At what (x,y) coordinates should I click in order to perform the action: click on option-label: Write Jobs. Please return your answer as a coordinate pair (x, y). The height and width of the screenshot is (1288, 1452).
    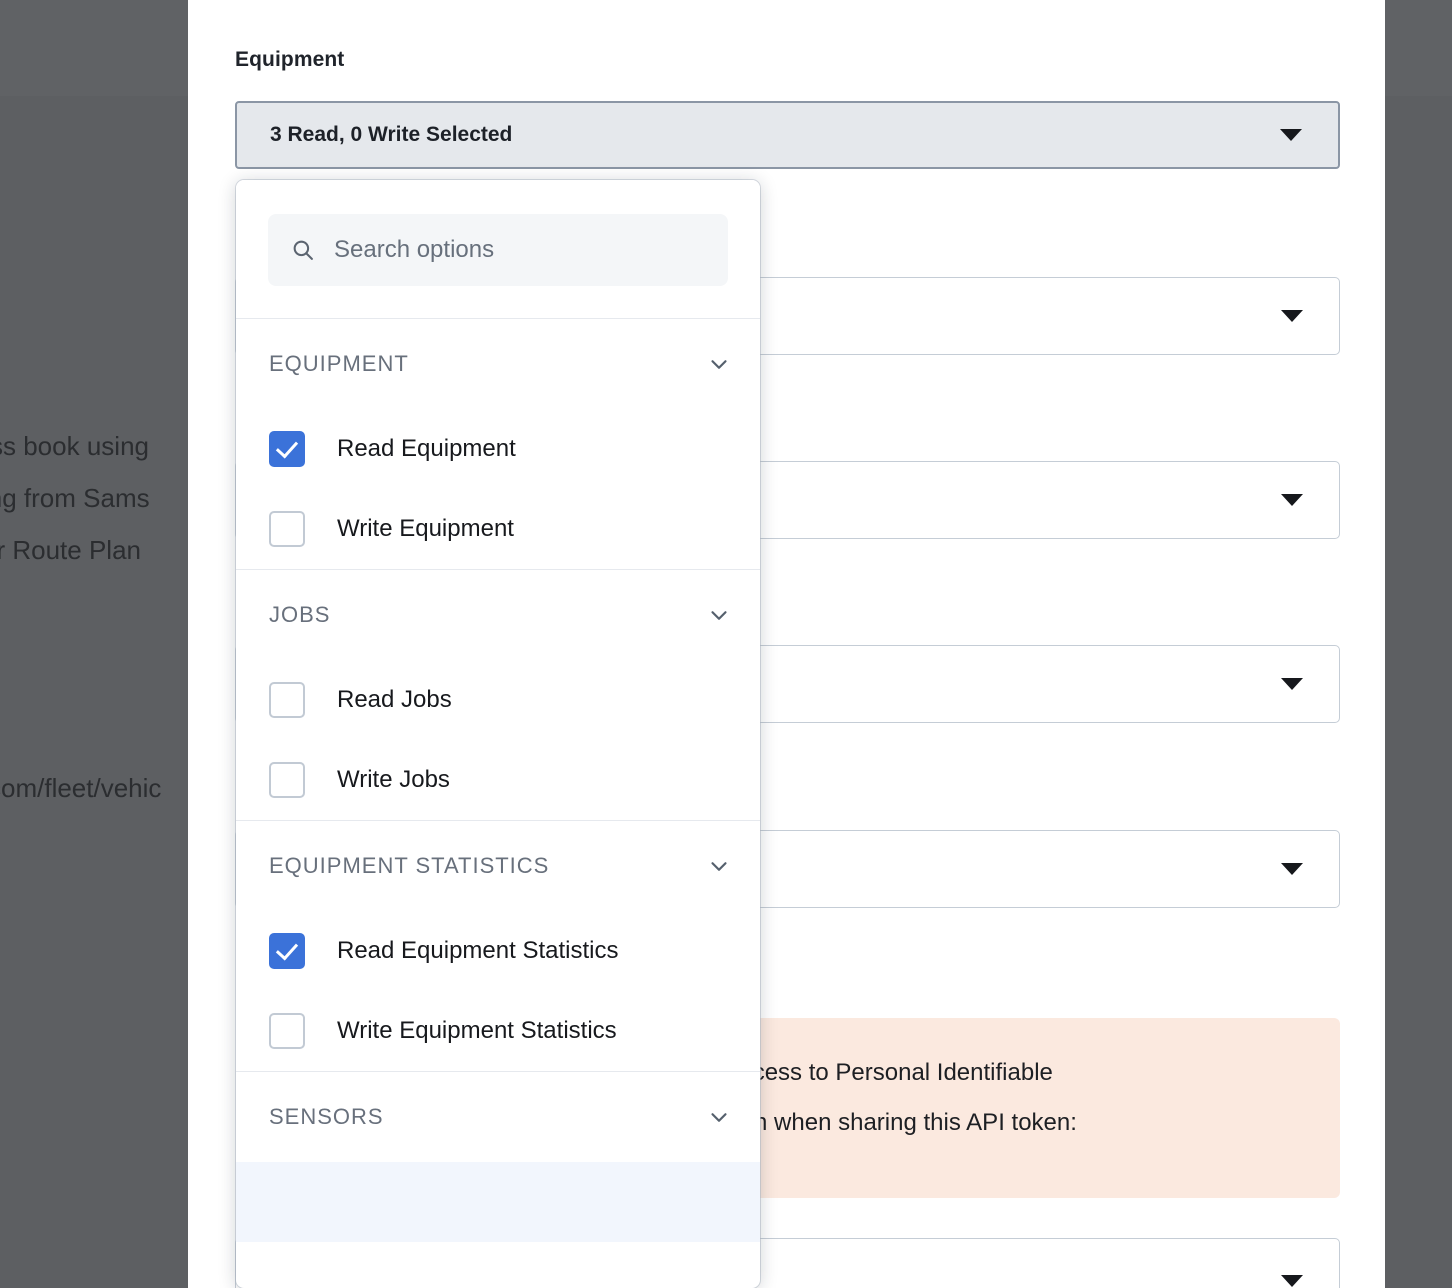
    Looking at the image, I should click on (393, 779).